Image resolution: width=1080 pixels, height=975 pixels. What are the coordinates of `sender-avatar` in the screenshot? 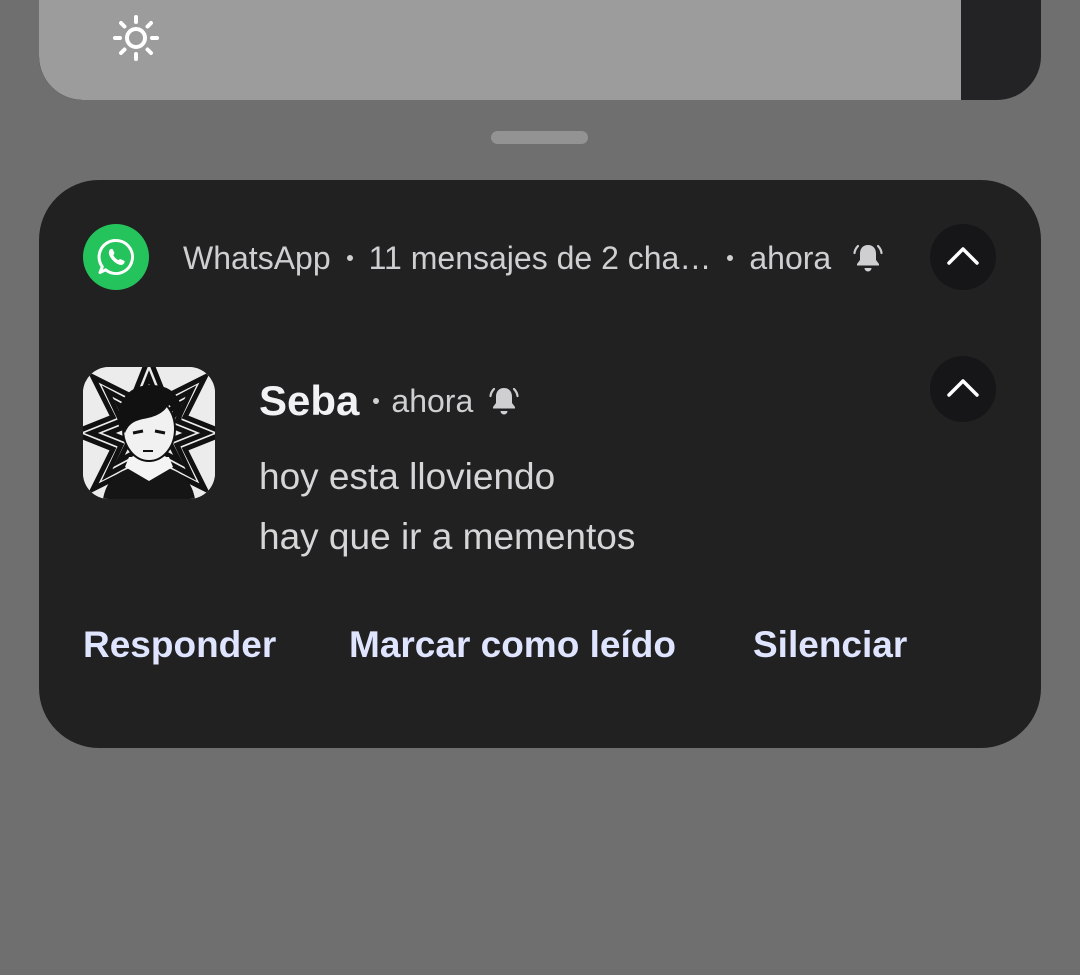 It's located at (149, 433).